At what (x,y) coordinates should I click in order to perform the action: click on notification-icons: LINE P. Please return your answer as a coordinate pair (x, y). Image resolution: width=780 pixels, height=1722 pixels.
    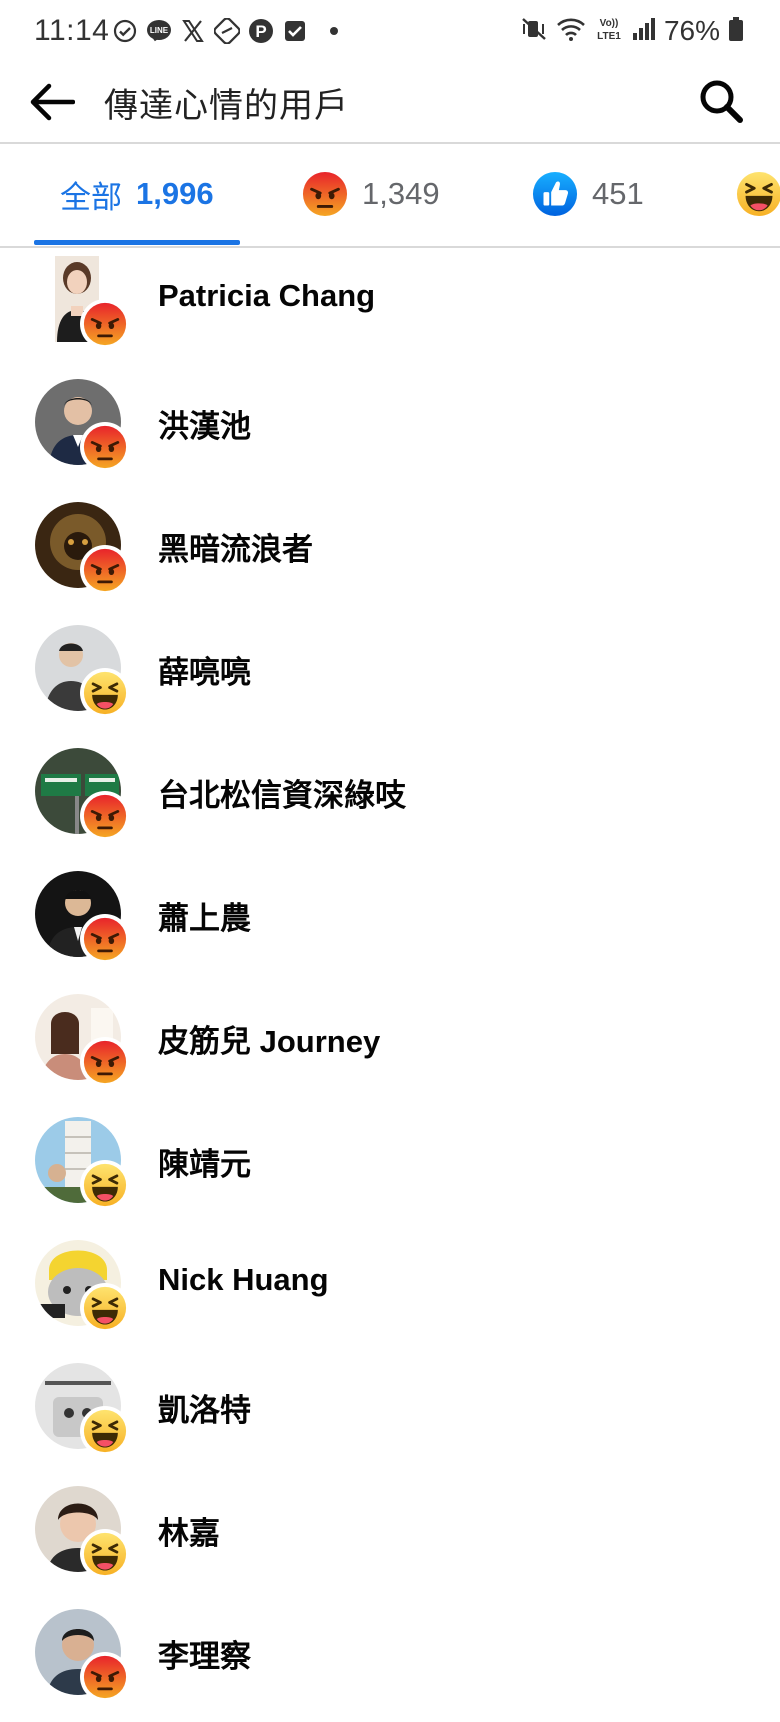
    Looking at the image, I should click on (225, 31).